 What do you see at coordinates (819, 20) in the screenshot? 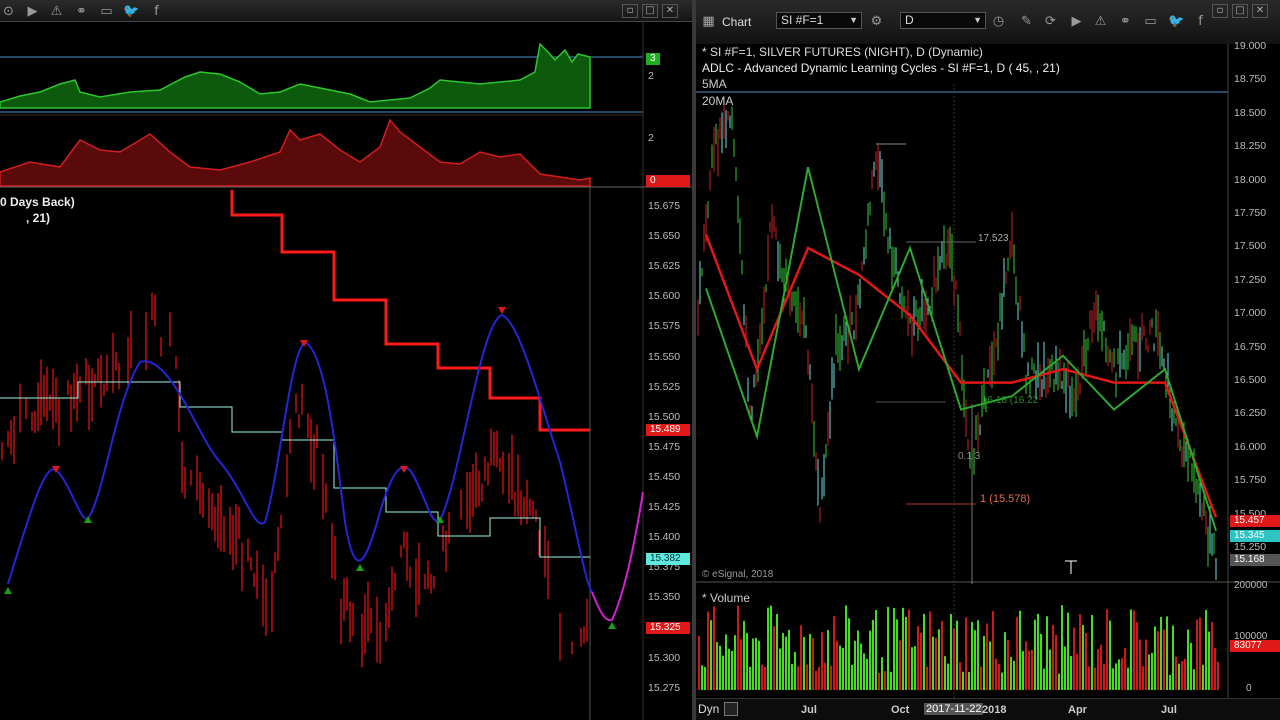
I see `symbol-input: SI #F=1 ▼` at bounding box center [819, 20].